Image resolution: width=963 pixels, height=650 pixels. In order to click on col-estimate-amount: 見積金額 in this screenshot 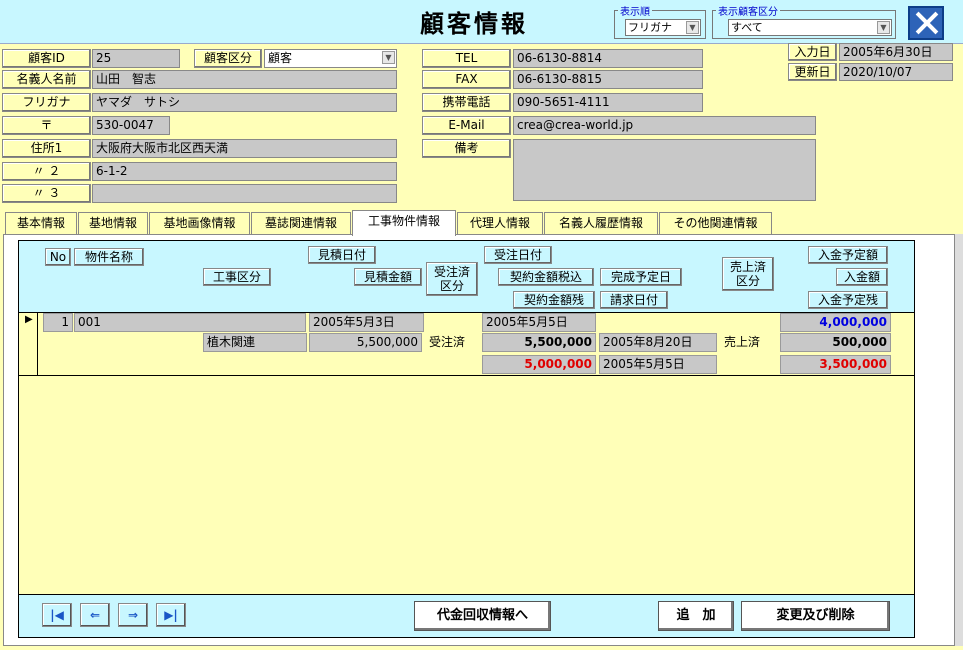, I will do `click(388, 277)`.